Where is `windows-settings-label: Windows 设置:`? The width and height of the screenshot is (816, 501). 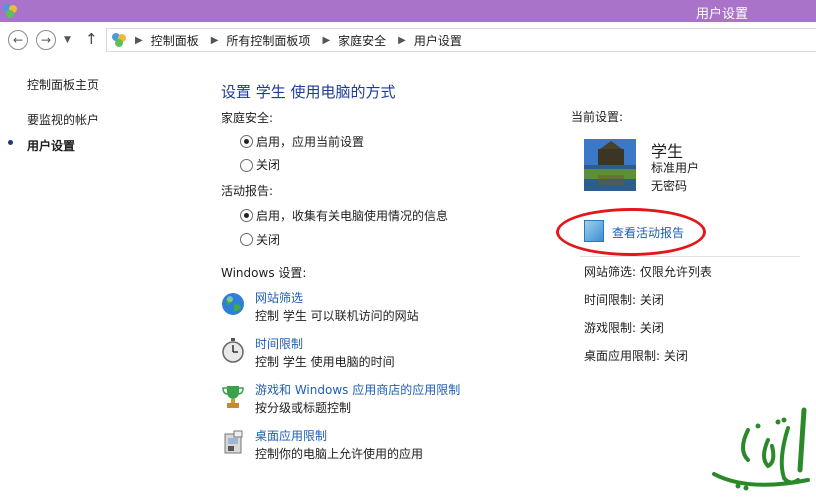
windows-settings-label: Windows 设置: is located at coordinates (264, 273).